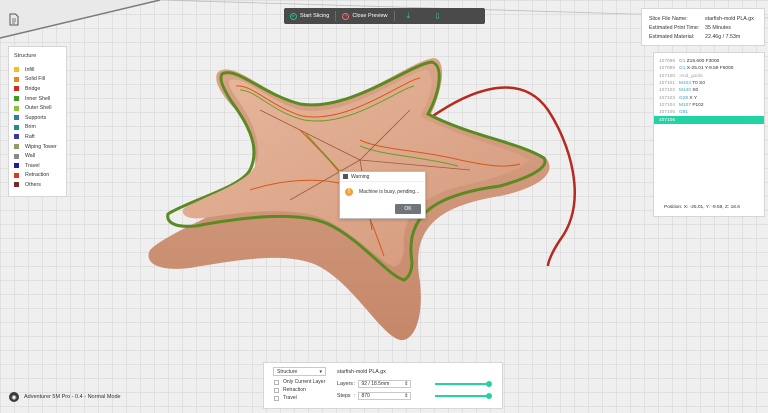  Describe the element at coordinates (37, 156) in the screenshot. I see `legend-item: Wall` at that location.